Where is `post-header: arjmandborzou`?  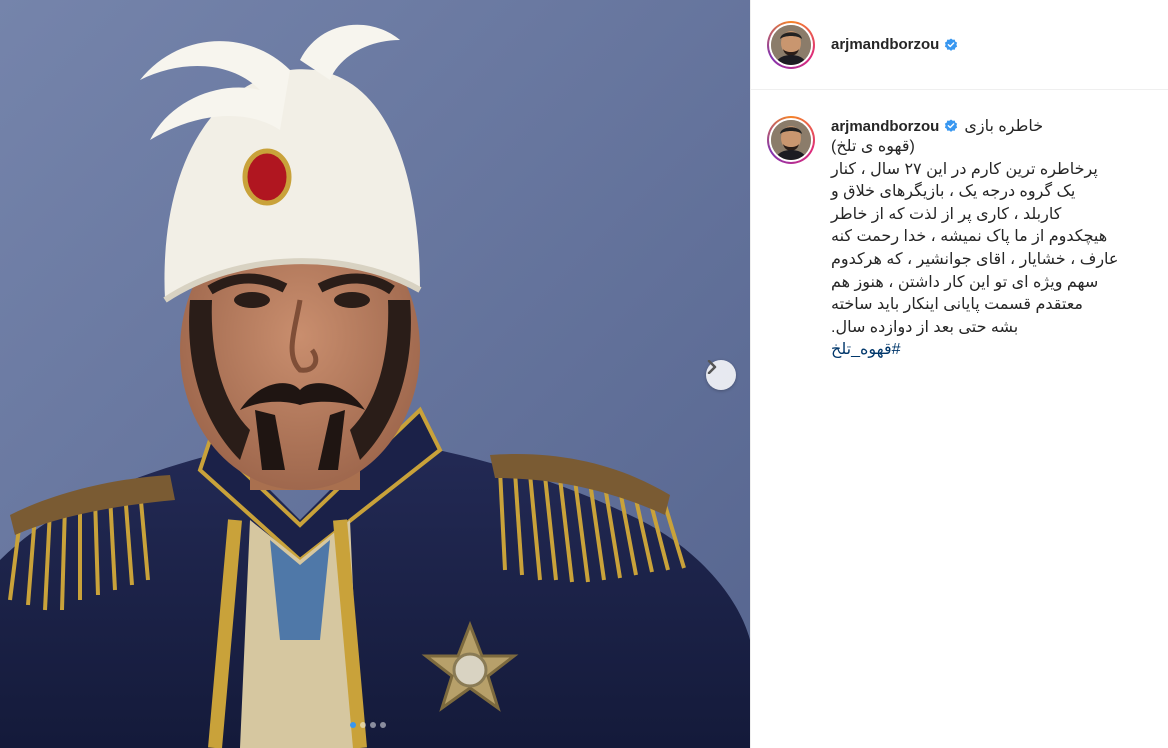
post-header: arjmandborzou is located at coordinates (959, 45).